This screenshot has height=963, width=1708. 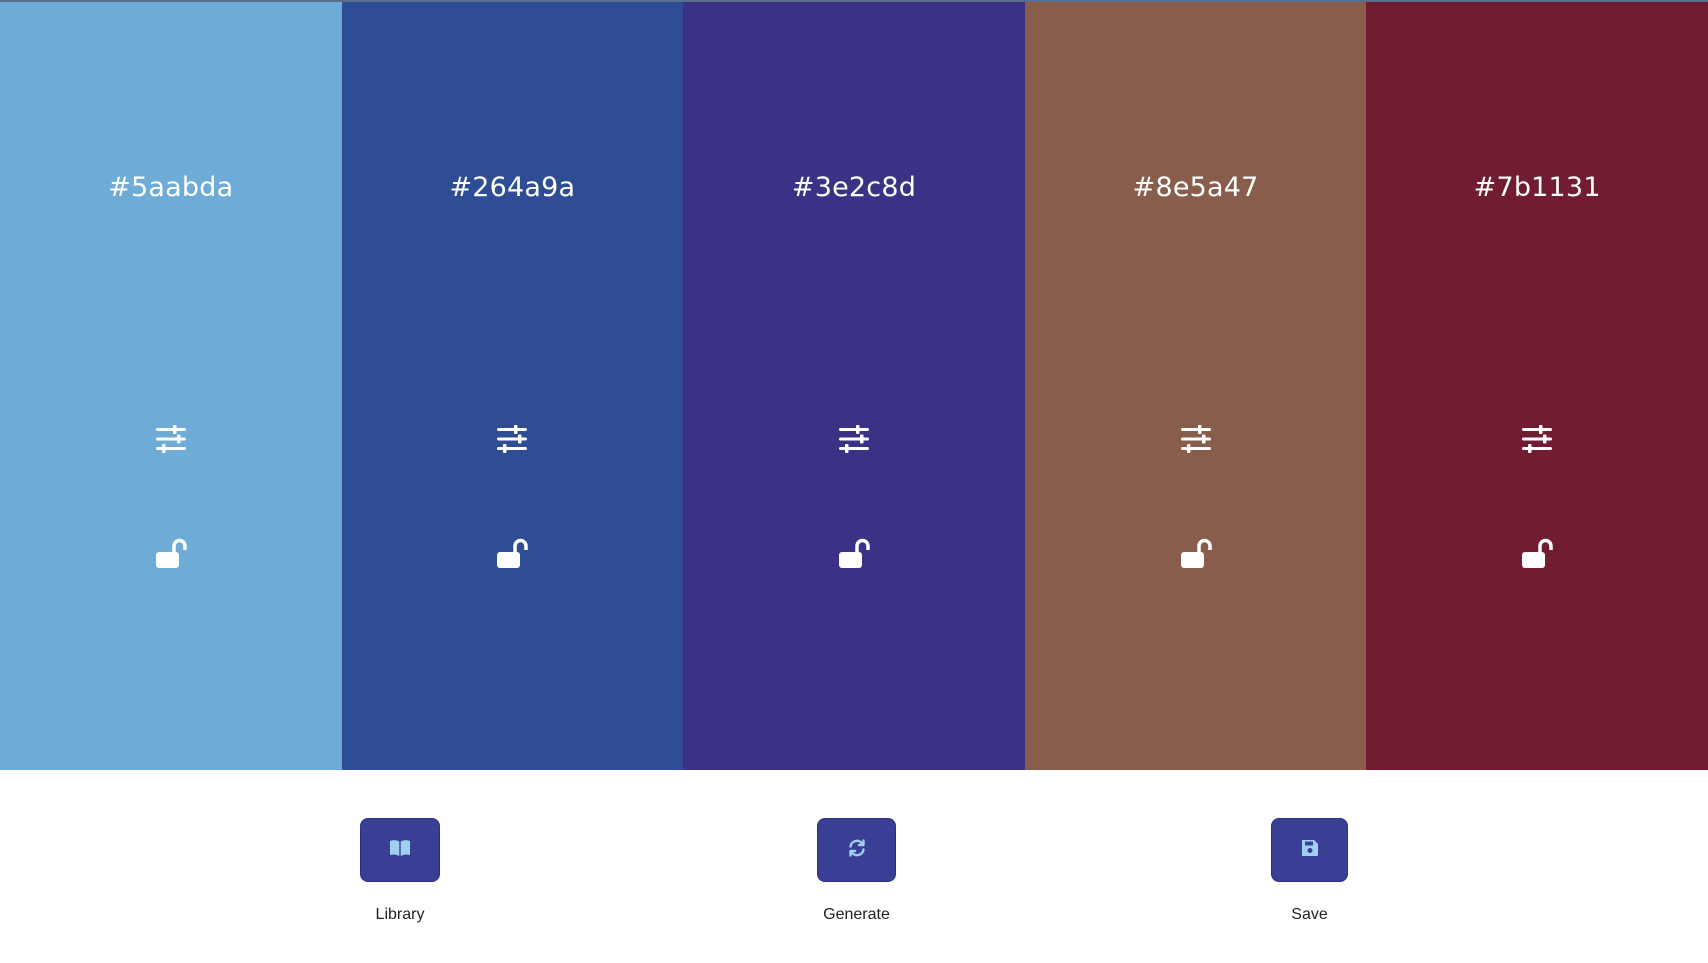 I want to click on save-control: Save, so click(x=1309, y=871).